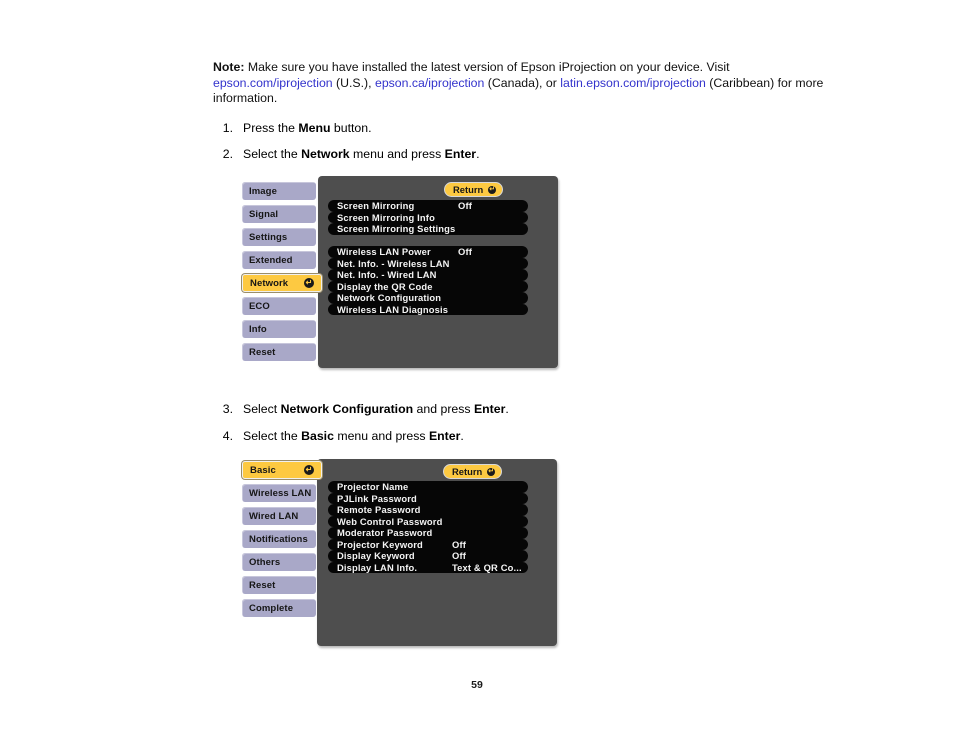 The image size is (954, 738). I want to click on osd-menu-item-projector-keyword: Projector Keyword Off, so click(428, 544).